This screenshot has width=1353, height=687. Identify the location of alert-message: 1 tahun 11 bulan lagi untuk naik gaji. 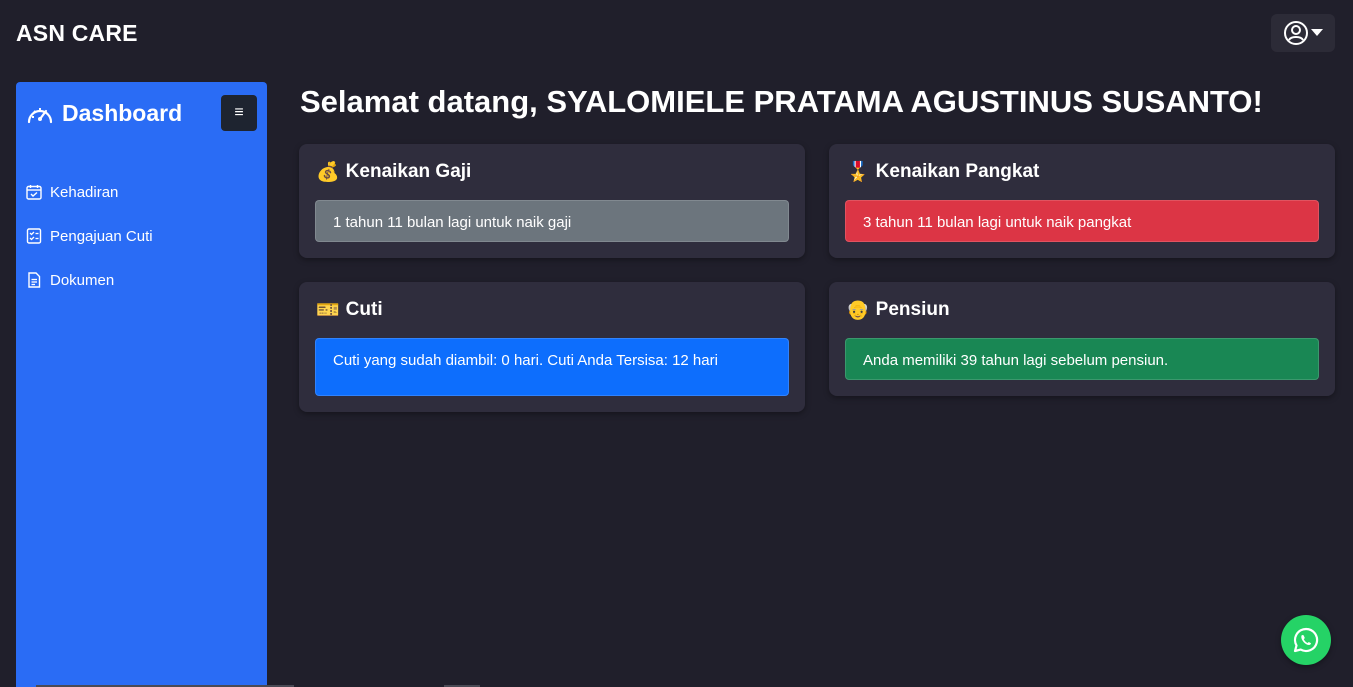
(552, 221).